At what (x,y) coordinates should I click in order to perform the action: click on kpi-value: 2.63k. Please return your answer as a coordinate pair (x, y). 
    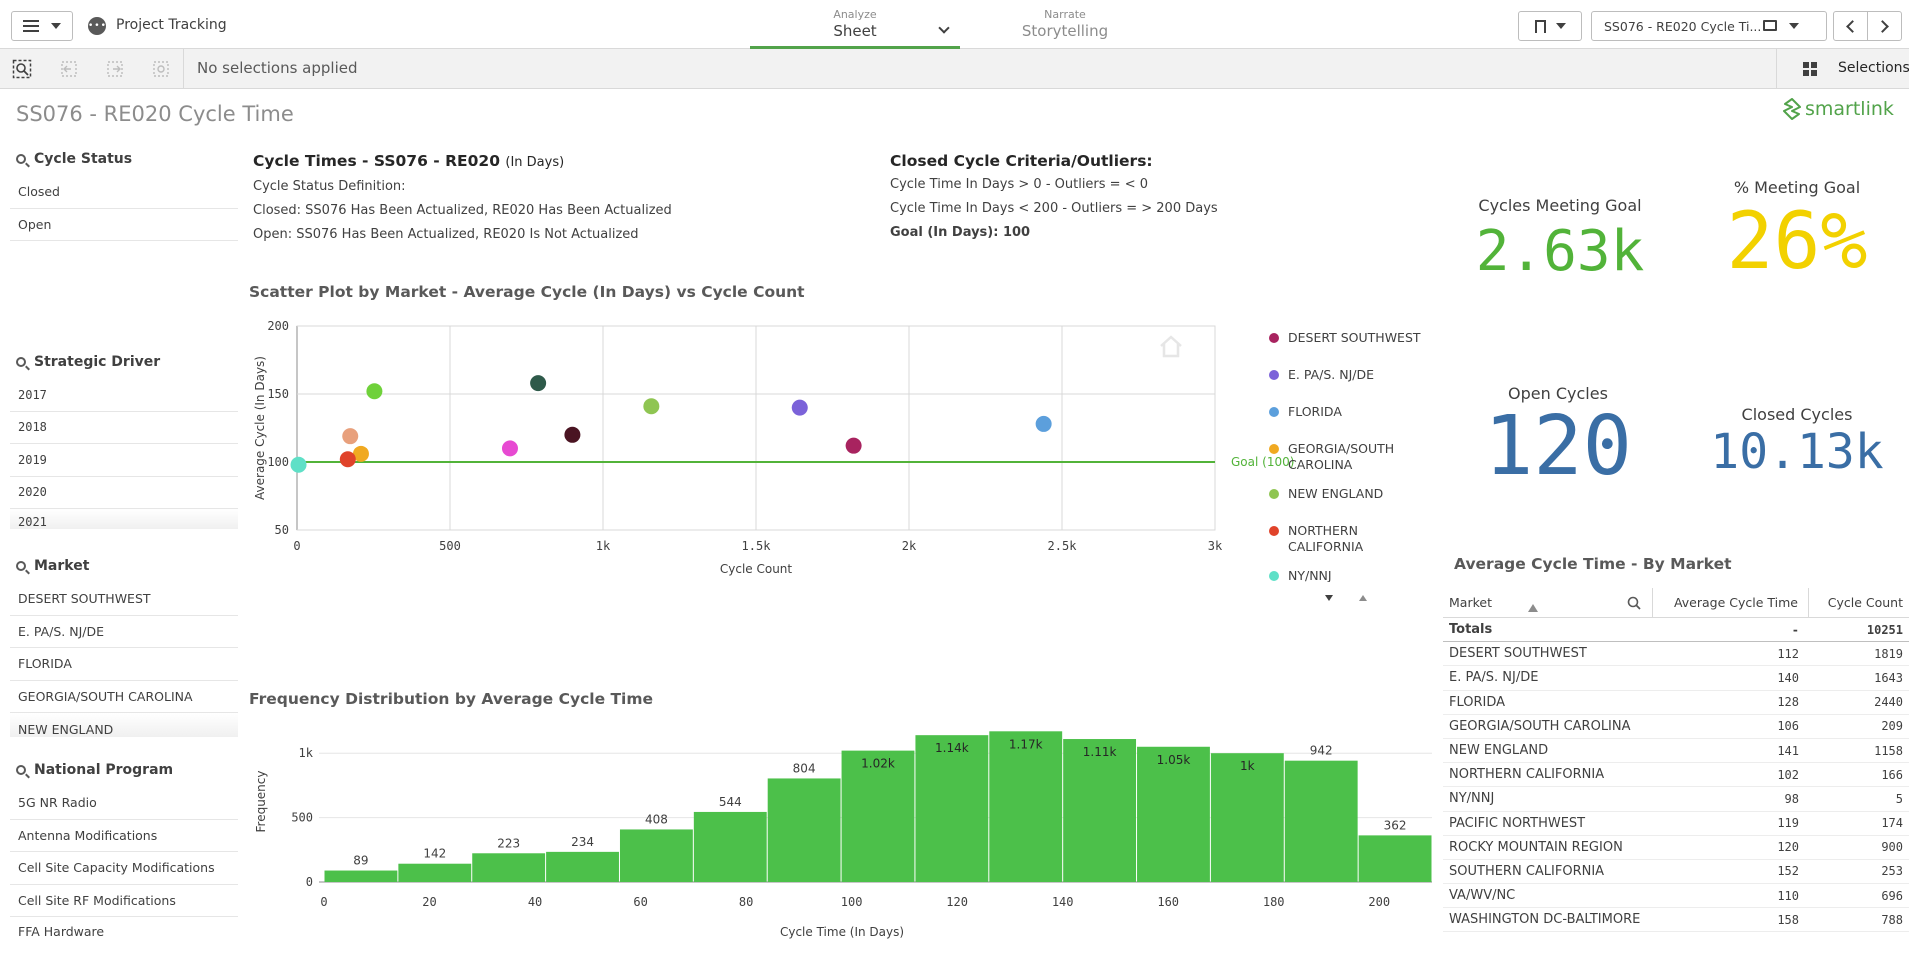
    Looking at the image, I should click on (1560, 251).